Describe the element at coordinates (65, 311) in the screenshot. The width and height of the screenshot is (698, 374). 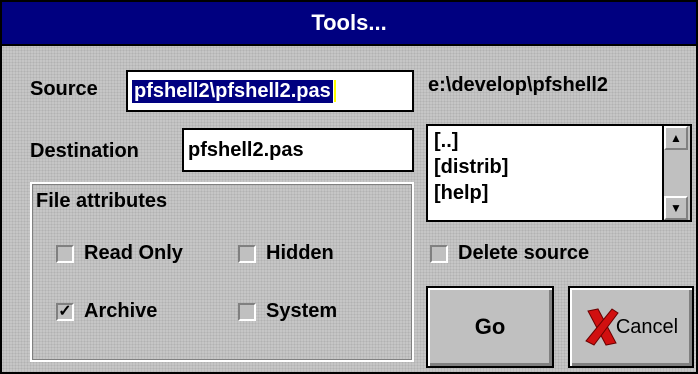
I see `checkmark-icon: ✓` at that location.